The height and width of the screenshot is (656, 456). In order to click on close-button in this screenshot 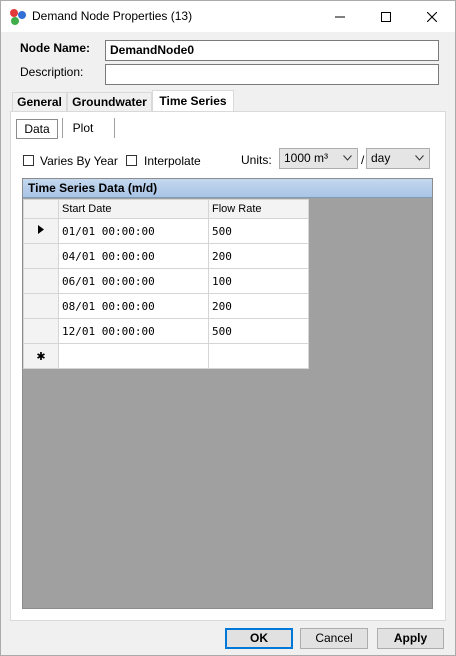, I will do `click(432, 16)`.